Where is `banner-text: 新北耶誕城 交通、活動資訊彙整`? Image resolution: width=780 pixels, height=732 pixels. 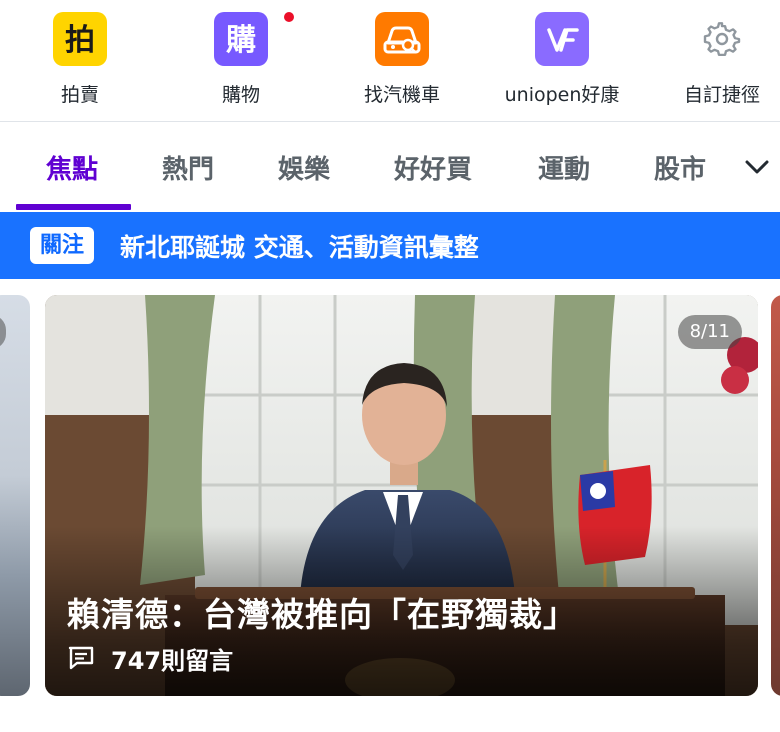 banner-text: 新北耶誕城 交通、活動資訊彙整 is located at coordinates (299, 246).